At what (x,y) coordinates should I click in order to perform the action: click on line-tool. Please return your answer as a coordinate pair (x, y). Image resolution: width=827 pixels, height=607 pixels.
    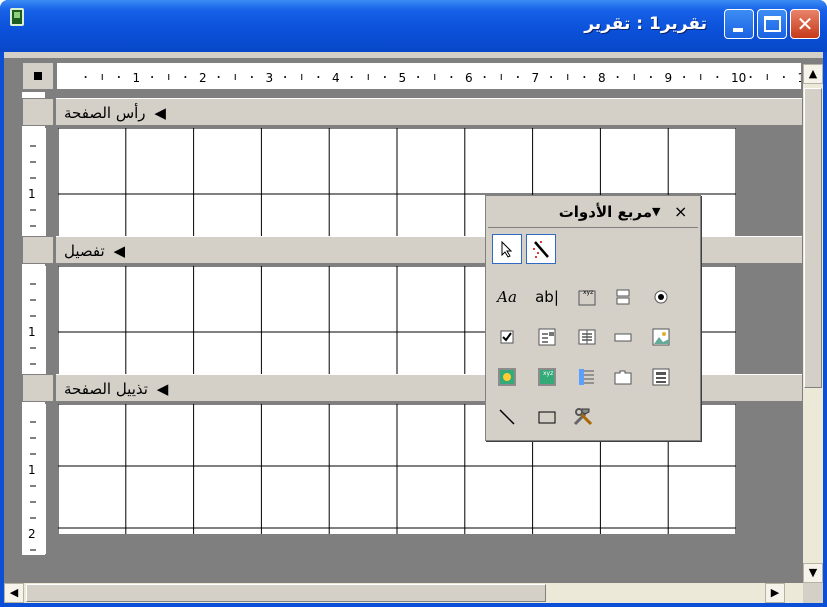
    Looking at the image, I should click on (507, 417).